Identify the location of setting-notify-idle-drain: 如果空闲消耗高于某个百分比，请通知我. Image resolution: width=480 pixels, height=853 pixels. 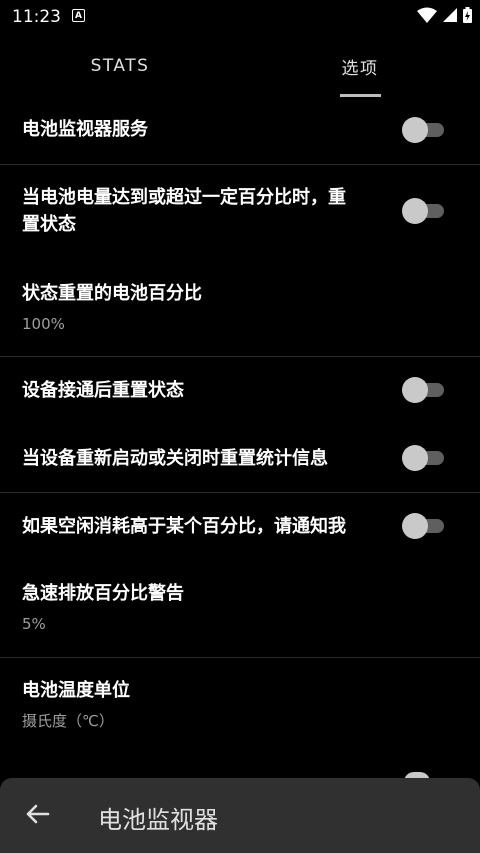
(240, 526).